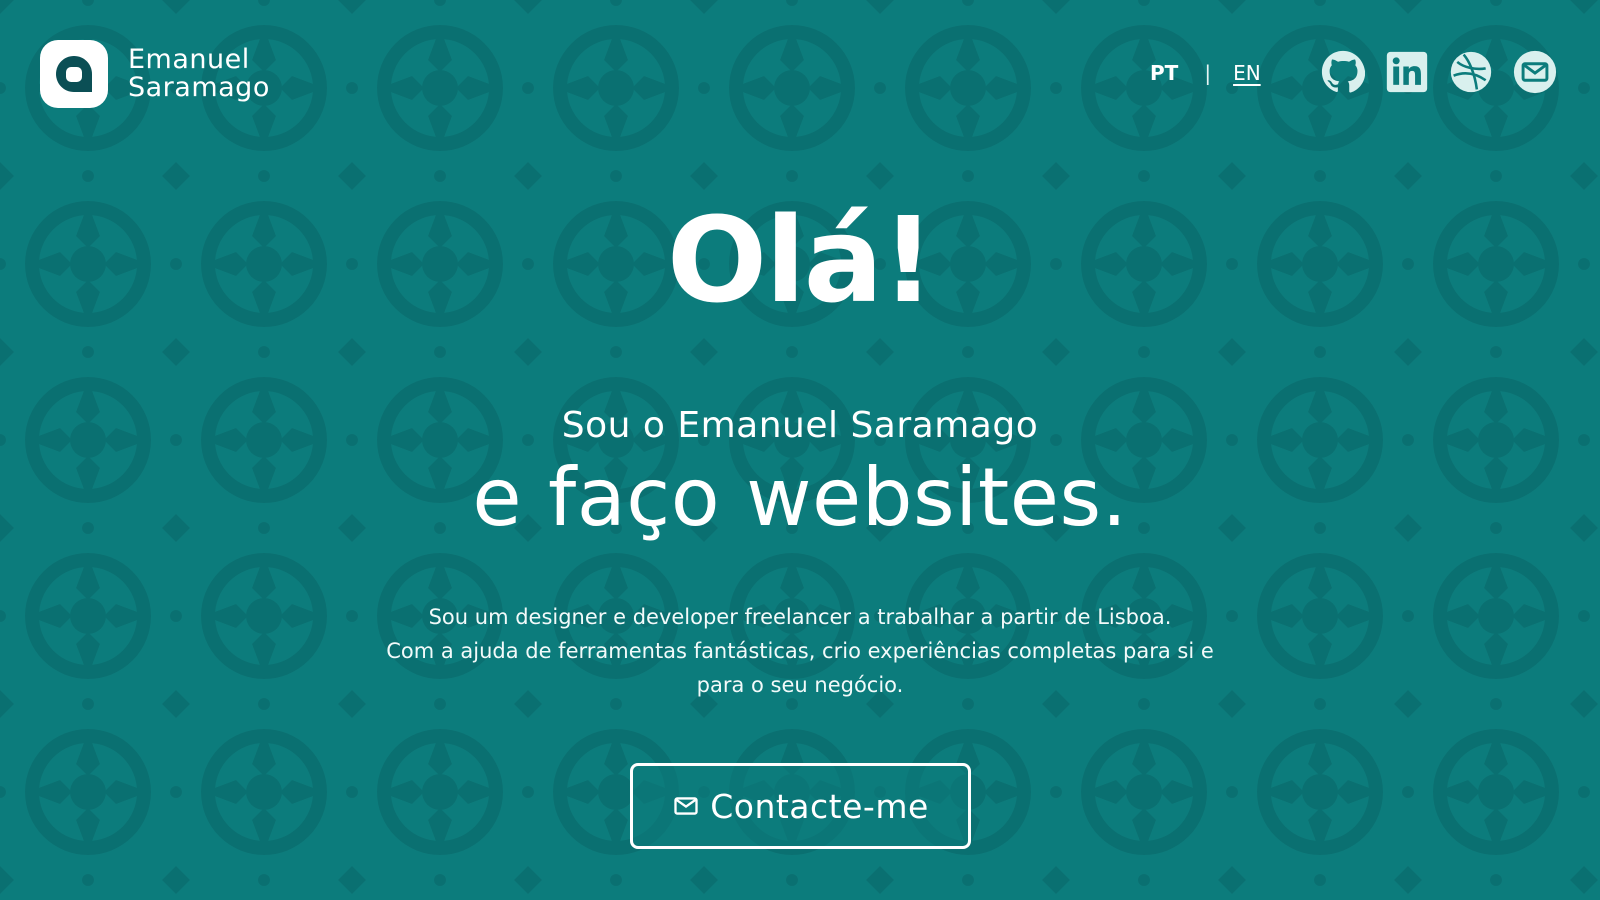  I want to click on linkedin-icon, so click(1407, 72).